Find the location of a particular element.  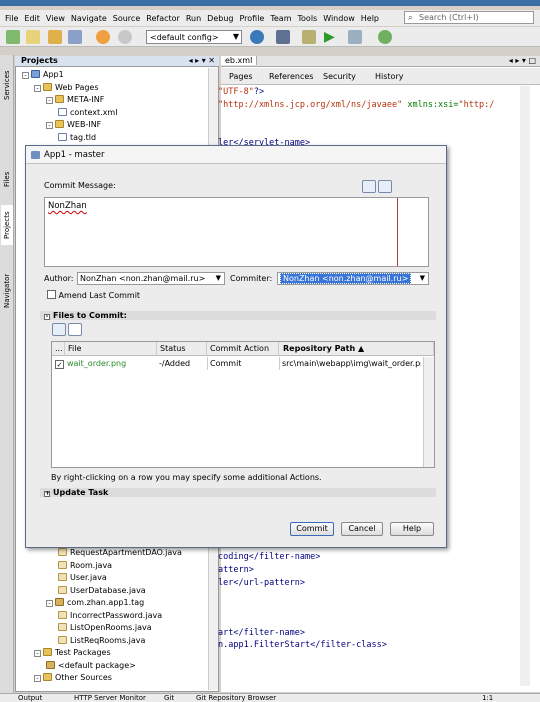

open-project-icon is located at coordinates (55, 37).